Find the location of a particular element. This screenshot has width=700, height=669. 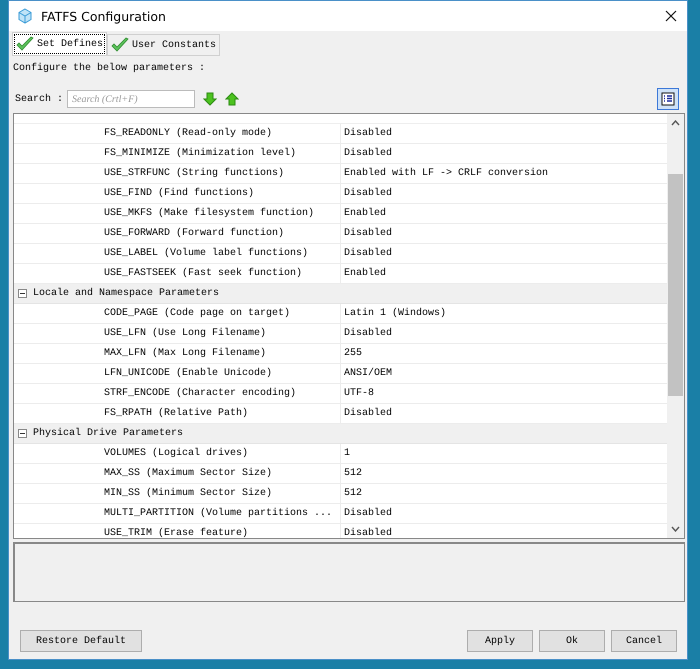

parameter-name: MIN_SS (Minimum Sector Size) is located at coordinates (177, 493).